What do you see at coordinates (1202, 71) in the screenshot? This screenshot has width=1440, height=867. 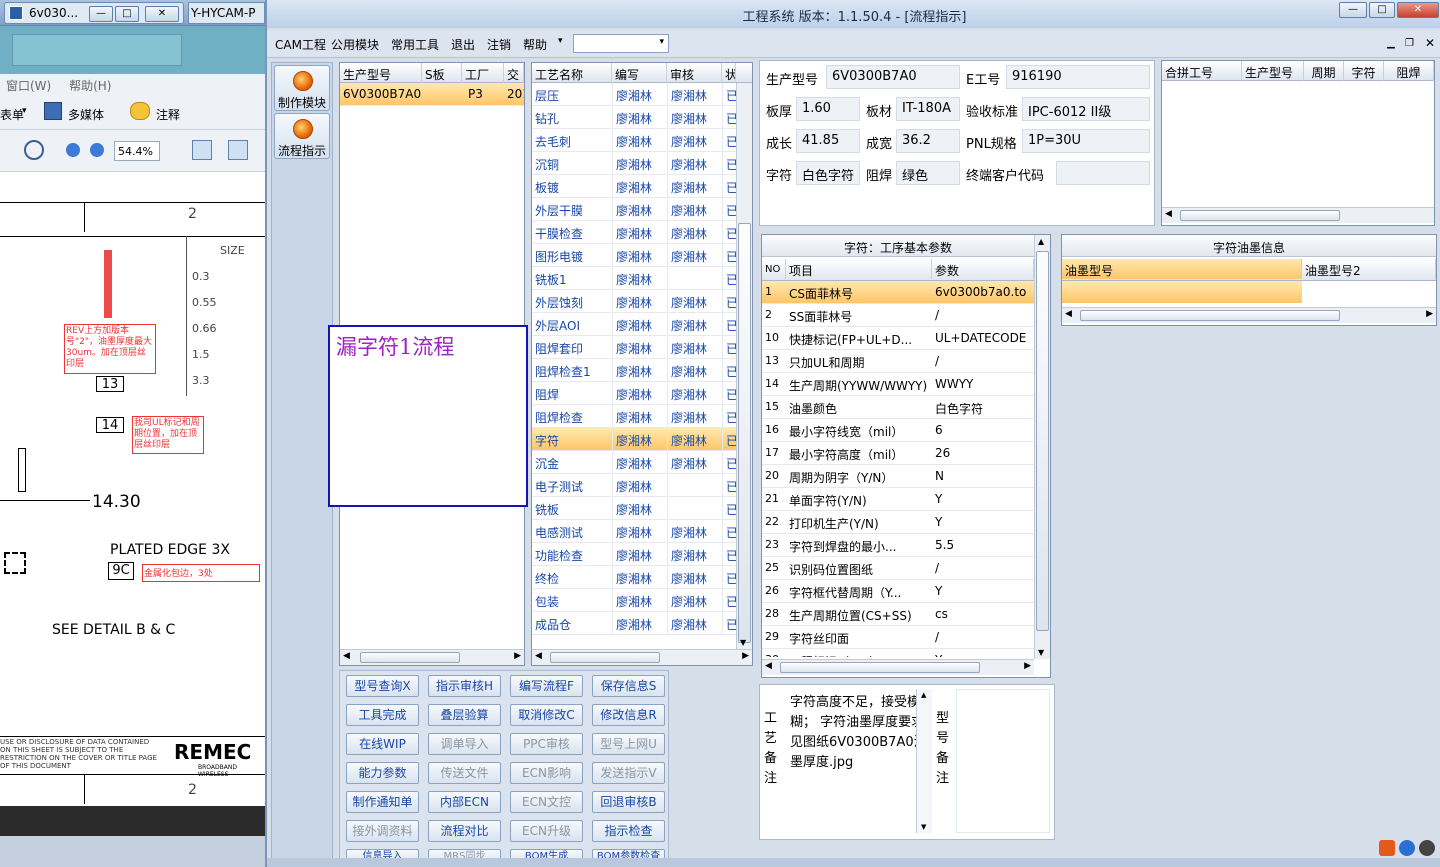 I see `col-combine-no: 合拼工号` at bounding box center [1202, 71].